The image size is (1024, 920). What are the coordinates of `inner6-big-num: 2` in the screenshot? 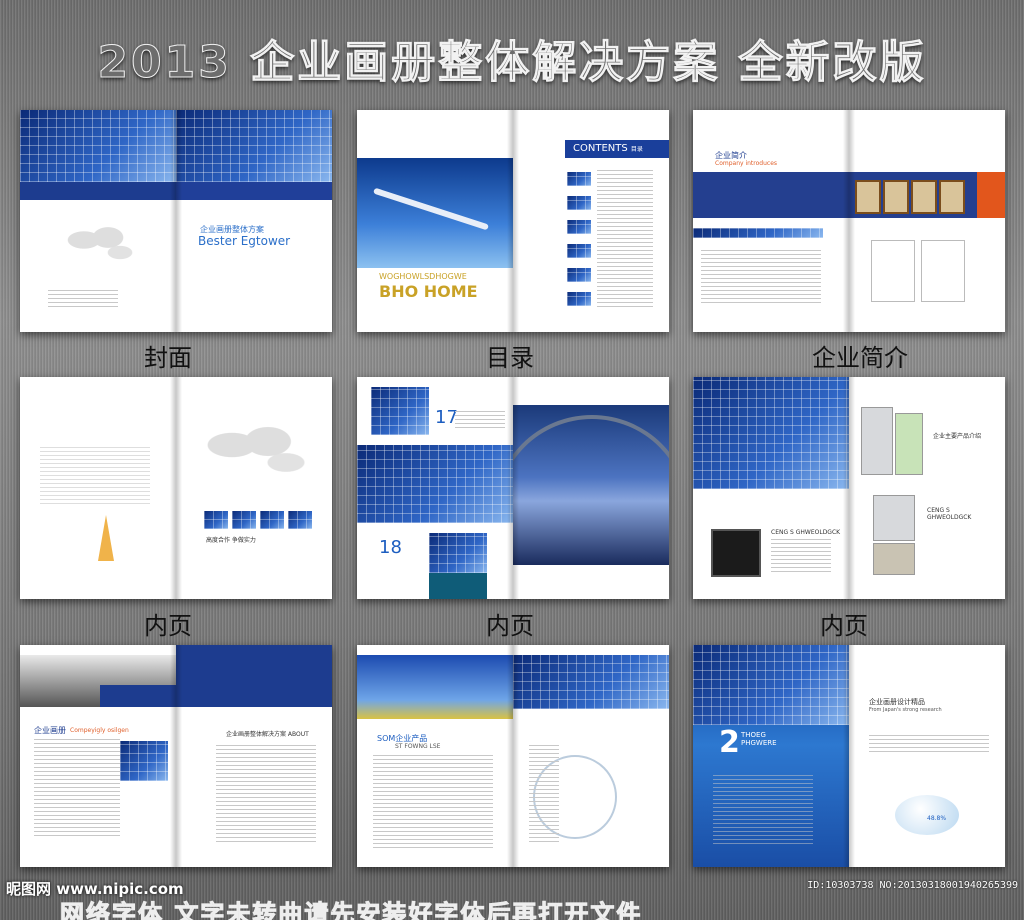 It's located at (729, 742).